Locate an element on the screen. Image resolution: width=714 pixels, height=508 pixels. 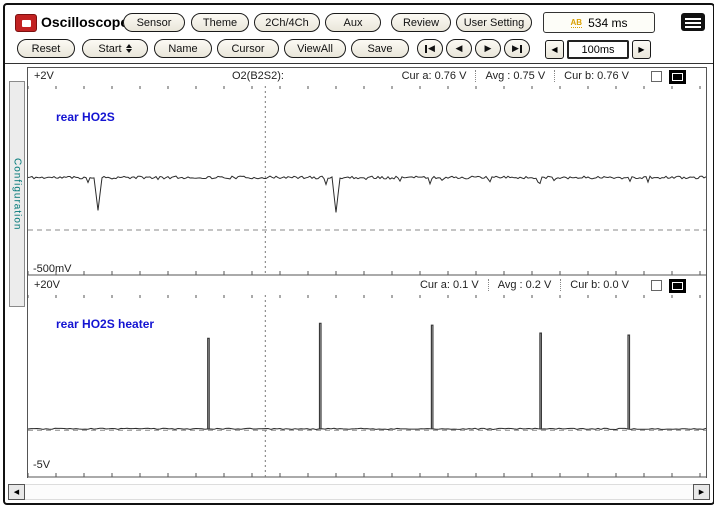
configuration-tab: Configuration is located at coordinates (17, 194).